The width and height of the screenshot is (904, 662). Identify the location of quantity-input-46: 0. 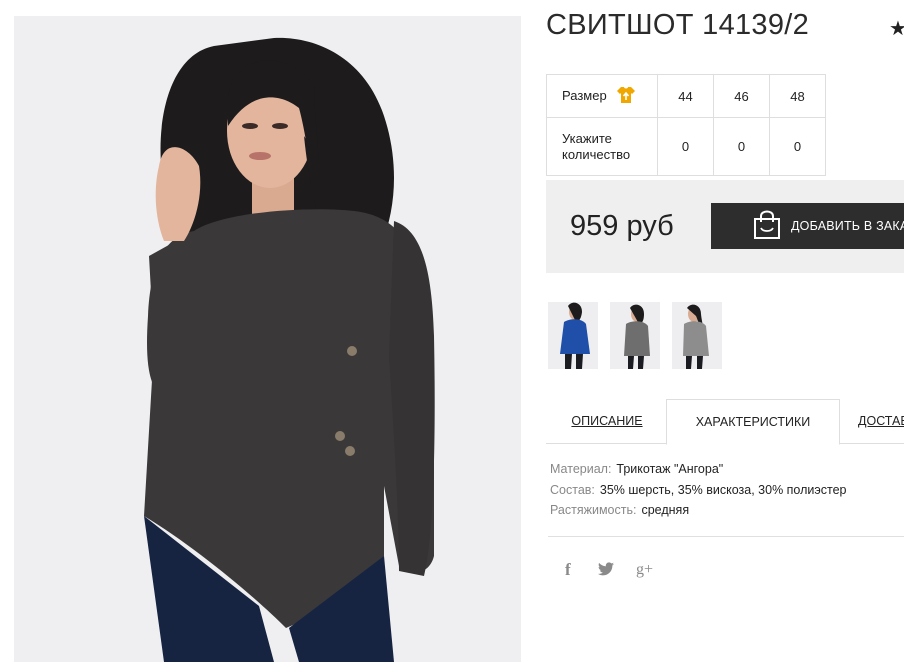
(741, 146).